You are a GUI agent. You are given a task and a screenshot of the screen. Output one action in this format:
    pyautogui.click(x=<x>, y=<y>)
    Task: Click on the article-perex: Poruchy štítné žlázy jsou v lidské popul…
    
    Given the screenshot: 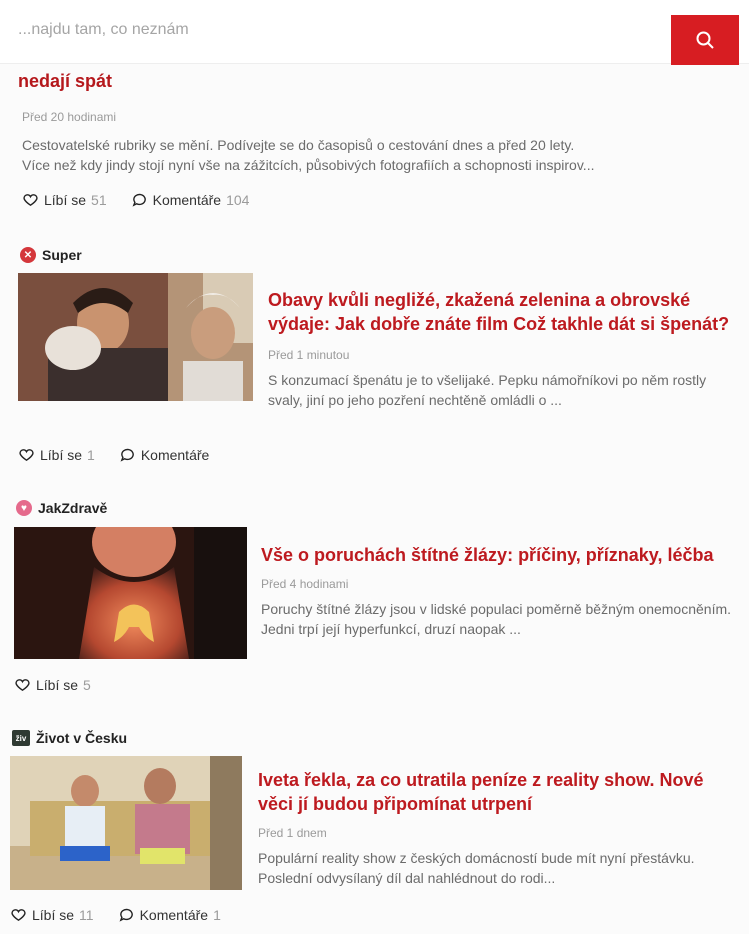 What is the action you would take?
    pyautogui.click(x=496, y=619)
    